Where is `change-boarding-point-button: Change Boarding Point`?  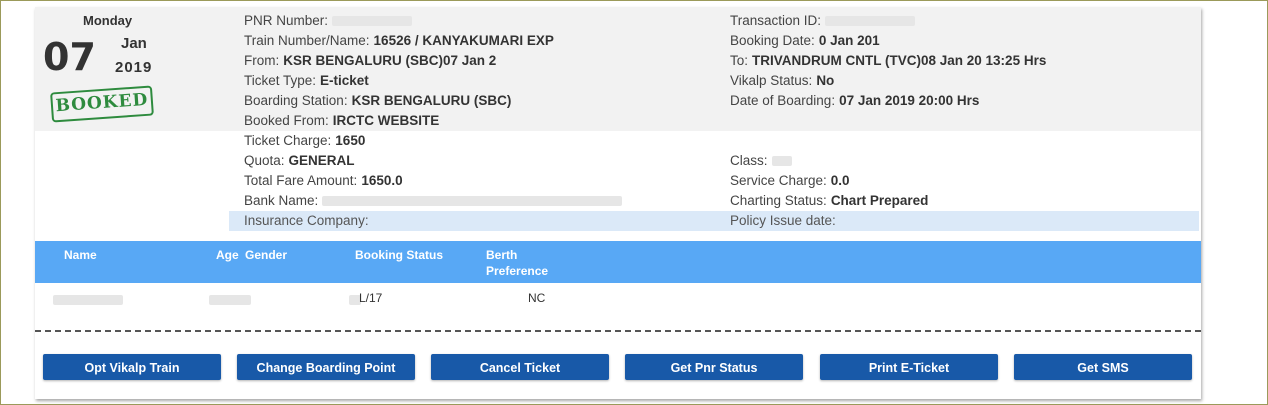
change-boarding-point-button: Change Boarding Point is located at coordinates (326, 367).